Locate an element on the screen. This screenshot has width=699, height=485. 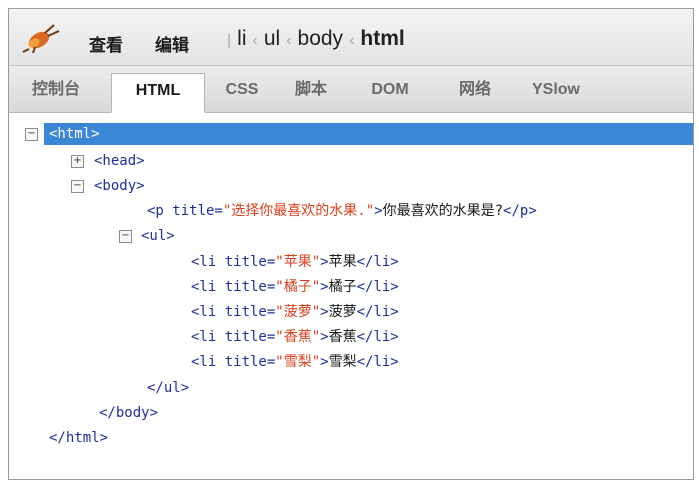
tree-node-head: <head> is located at coordinates (119, 161).